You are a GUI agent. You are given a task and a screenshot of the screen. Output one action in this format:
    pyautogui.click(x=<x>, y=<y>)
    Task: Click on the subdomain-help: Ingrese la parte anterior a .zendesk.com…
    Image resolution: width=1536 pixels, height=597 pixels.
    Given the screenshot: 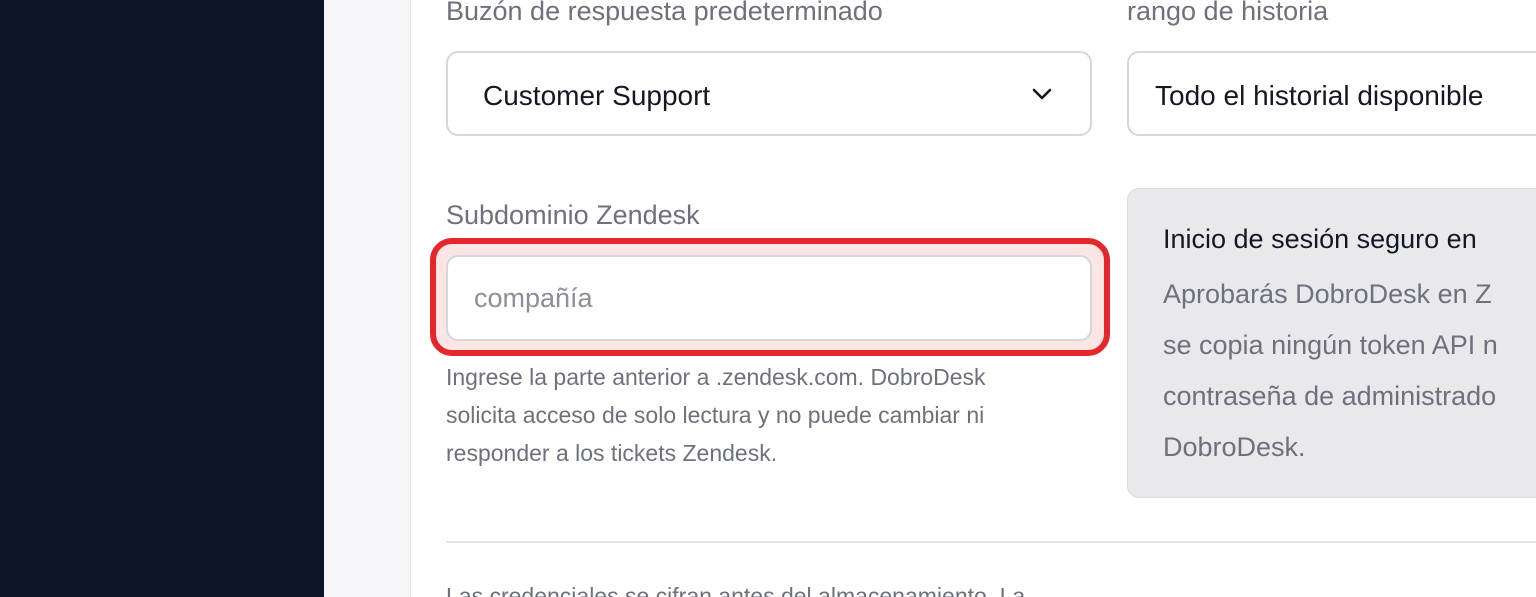 What is the action you would take?
    pyautogui.click(x=776, y=415)
    